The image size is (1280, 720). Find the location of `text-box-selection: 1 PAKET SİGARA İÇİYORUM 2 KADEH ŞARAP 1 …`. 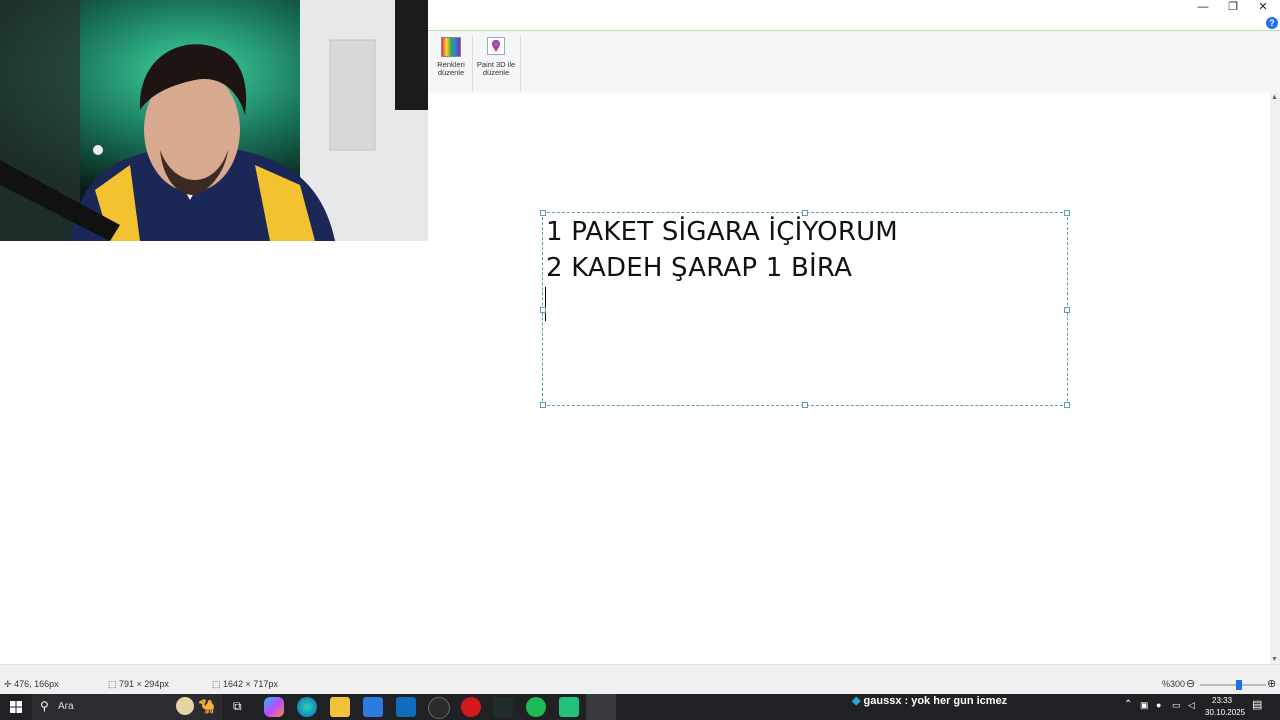

text-box-selection: 1 PAKET SİGARA İÇİYORUM 2 KADEH ŞARAP 1 … is located at coordinates (805, 309).